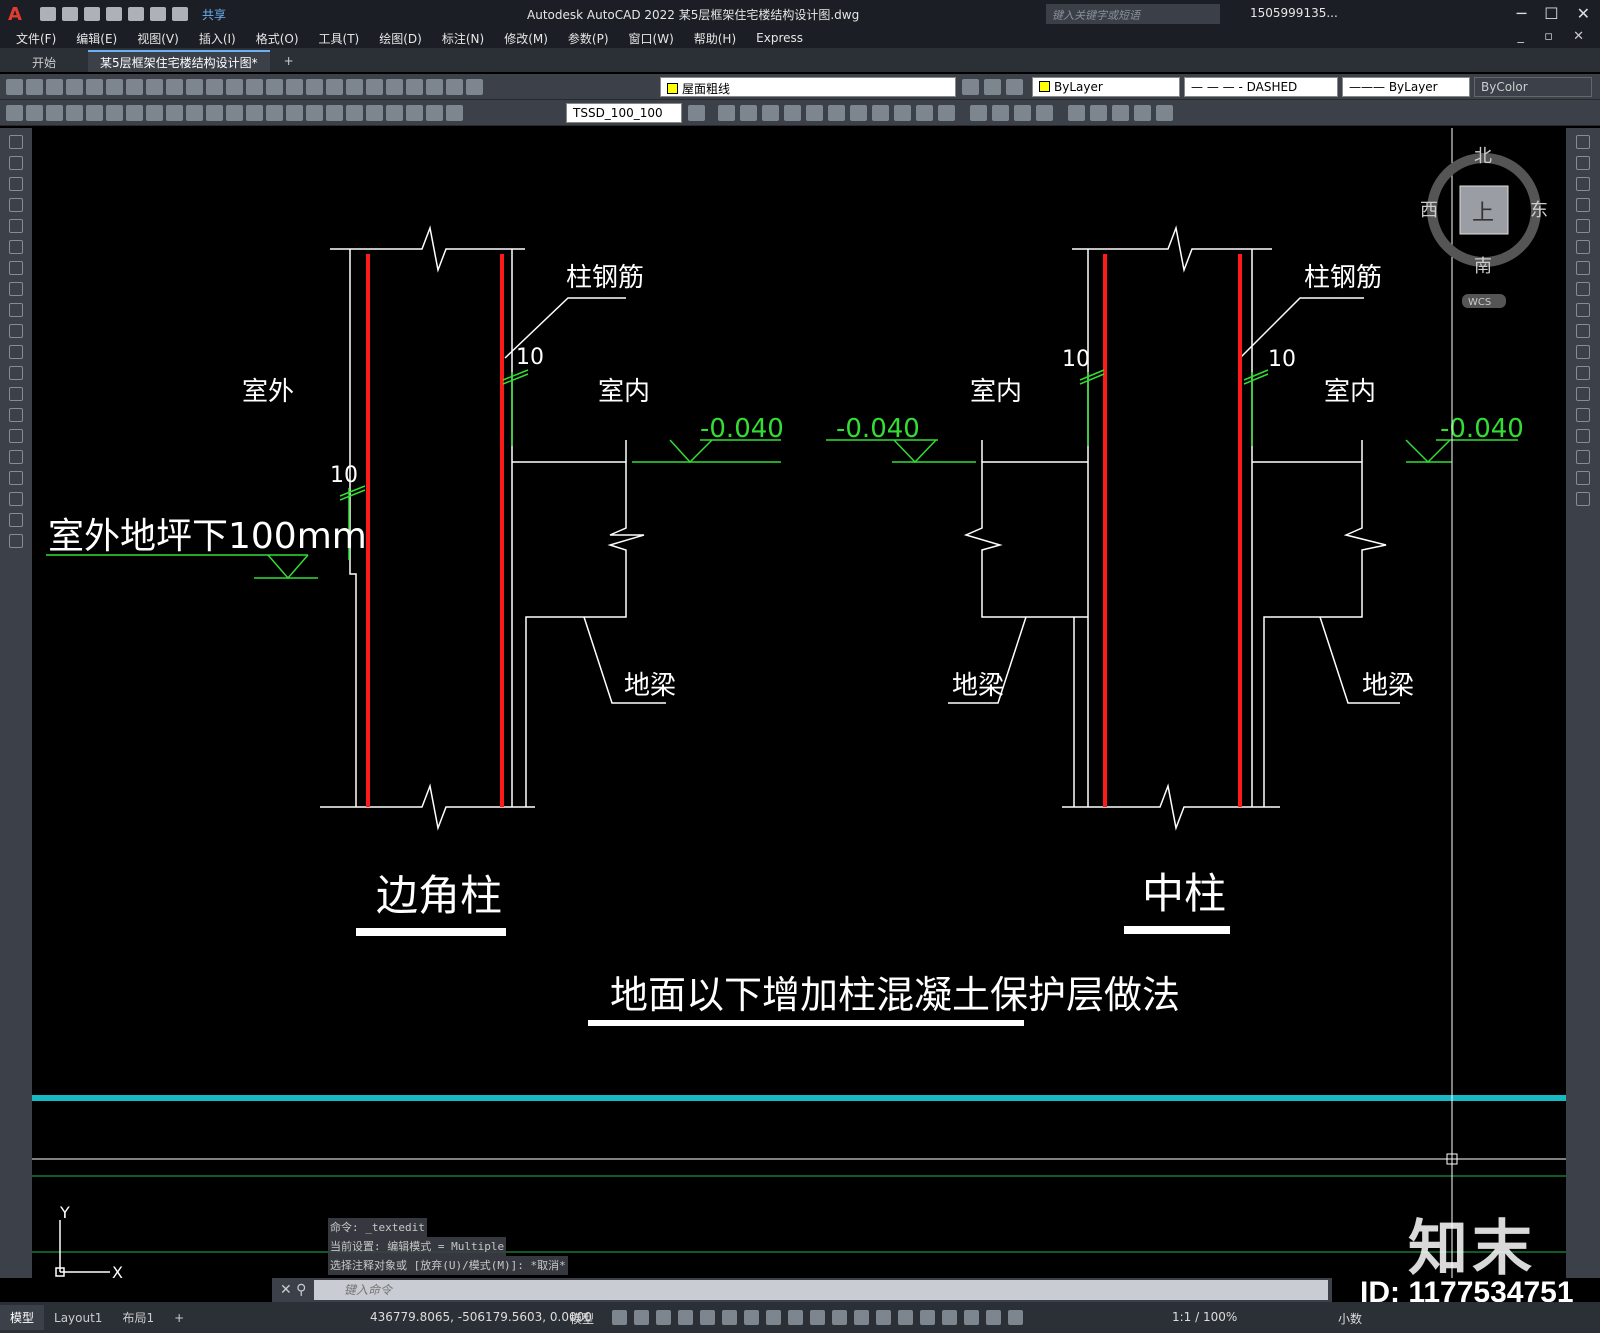 The width and height of the screenshot is (1600, 1333). Describe the element at coordinates (1583, 205) in the screenshot. I see `offset-icon` at that location.